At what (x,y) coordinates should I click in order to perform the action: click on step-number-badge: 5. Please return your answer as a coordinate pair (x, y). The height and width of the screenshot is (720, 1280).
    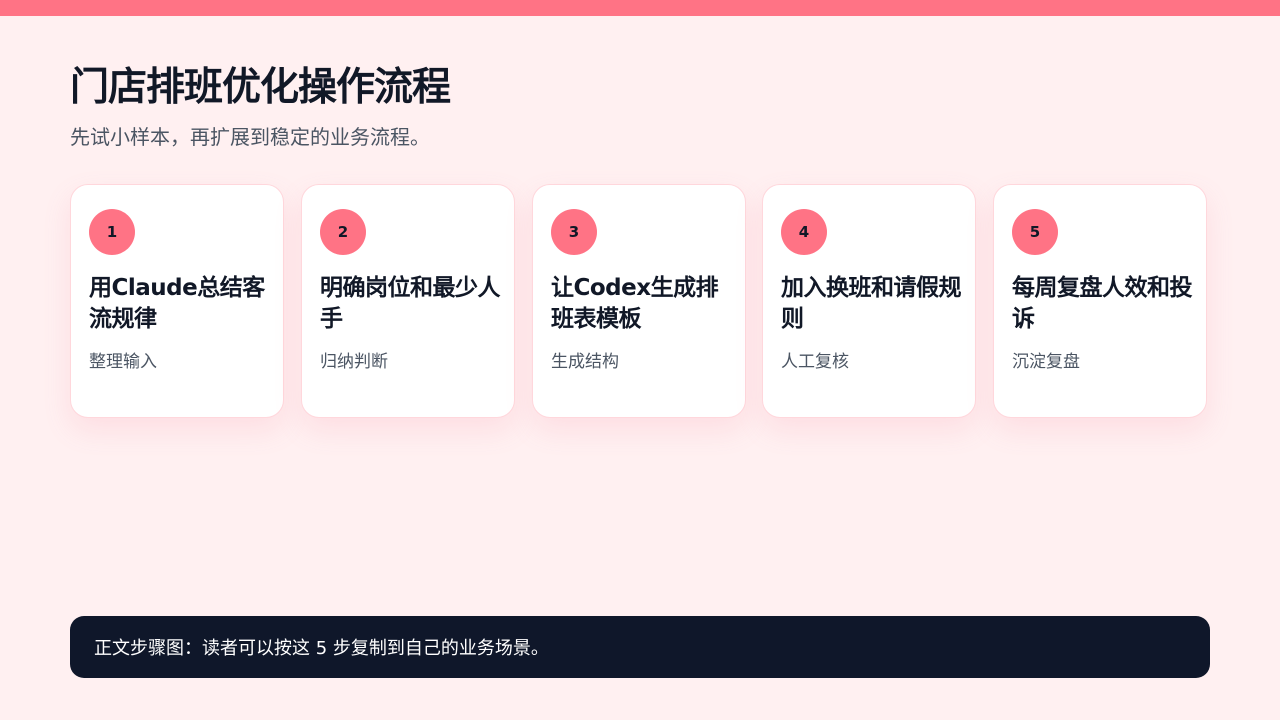
    Looking at the image, I should click on (1035, 232).